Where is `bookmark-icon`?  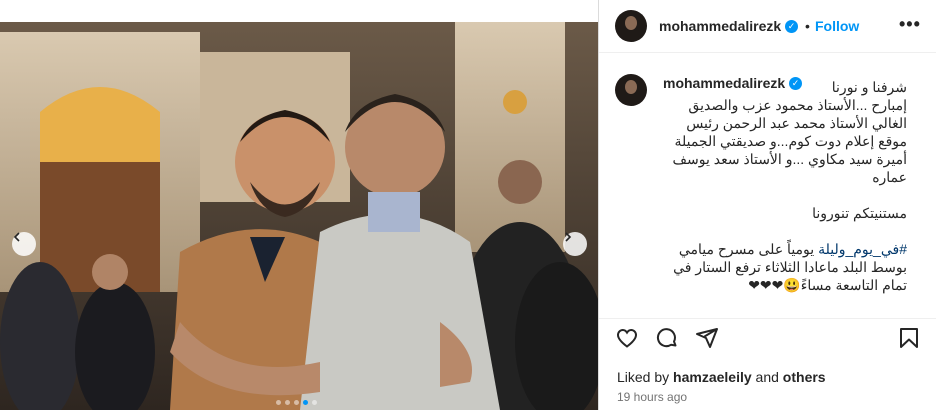
bookmark-icon is located at coordinates (909, 338).